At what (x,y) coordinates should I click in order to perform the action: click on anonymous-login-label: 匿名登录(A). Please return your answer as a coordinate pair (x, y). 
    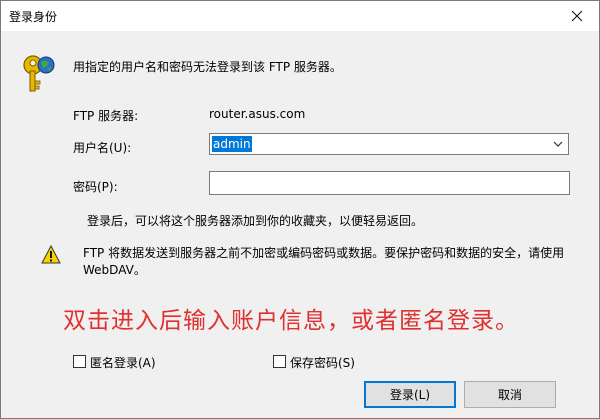
    Looking at the image, I should click on (123, 362).